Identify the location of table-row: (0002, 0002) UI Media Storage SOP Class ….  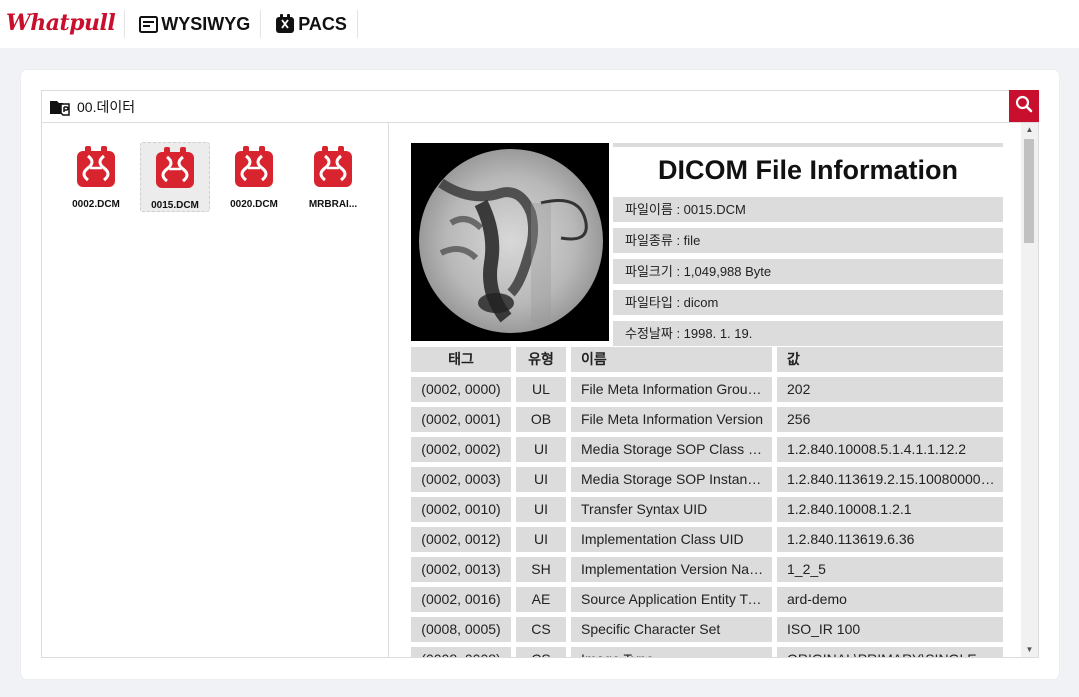
(707, 449).